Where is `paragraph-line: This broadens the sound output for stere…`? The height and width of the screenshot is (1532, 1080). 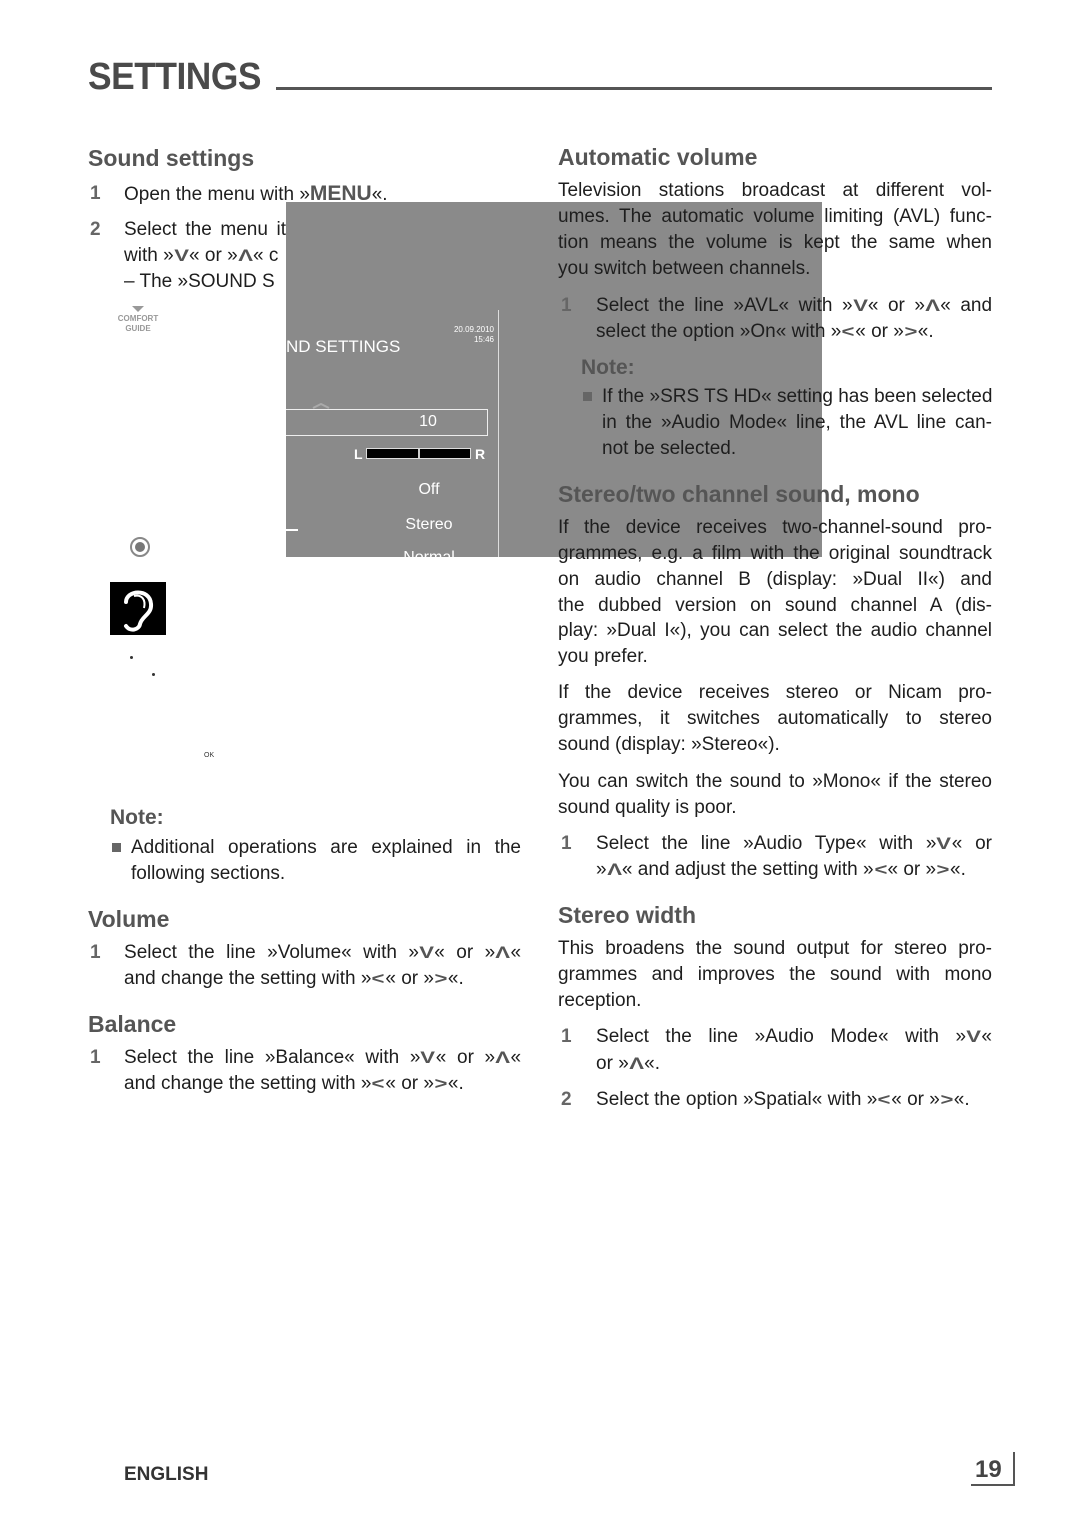 paragraph-line: This broadens the sound output for stere… is located at coordinates (775, 948).